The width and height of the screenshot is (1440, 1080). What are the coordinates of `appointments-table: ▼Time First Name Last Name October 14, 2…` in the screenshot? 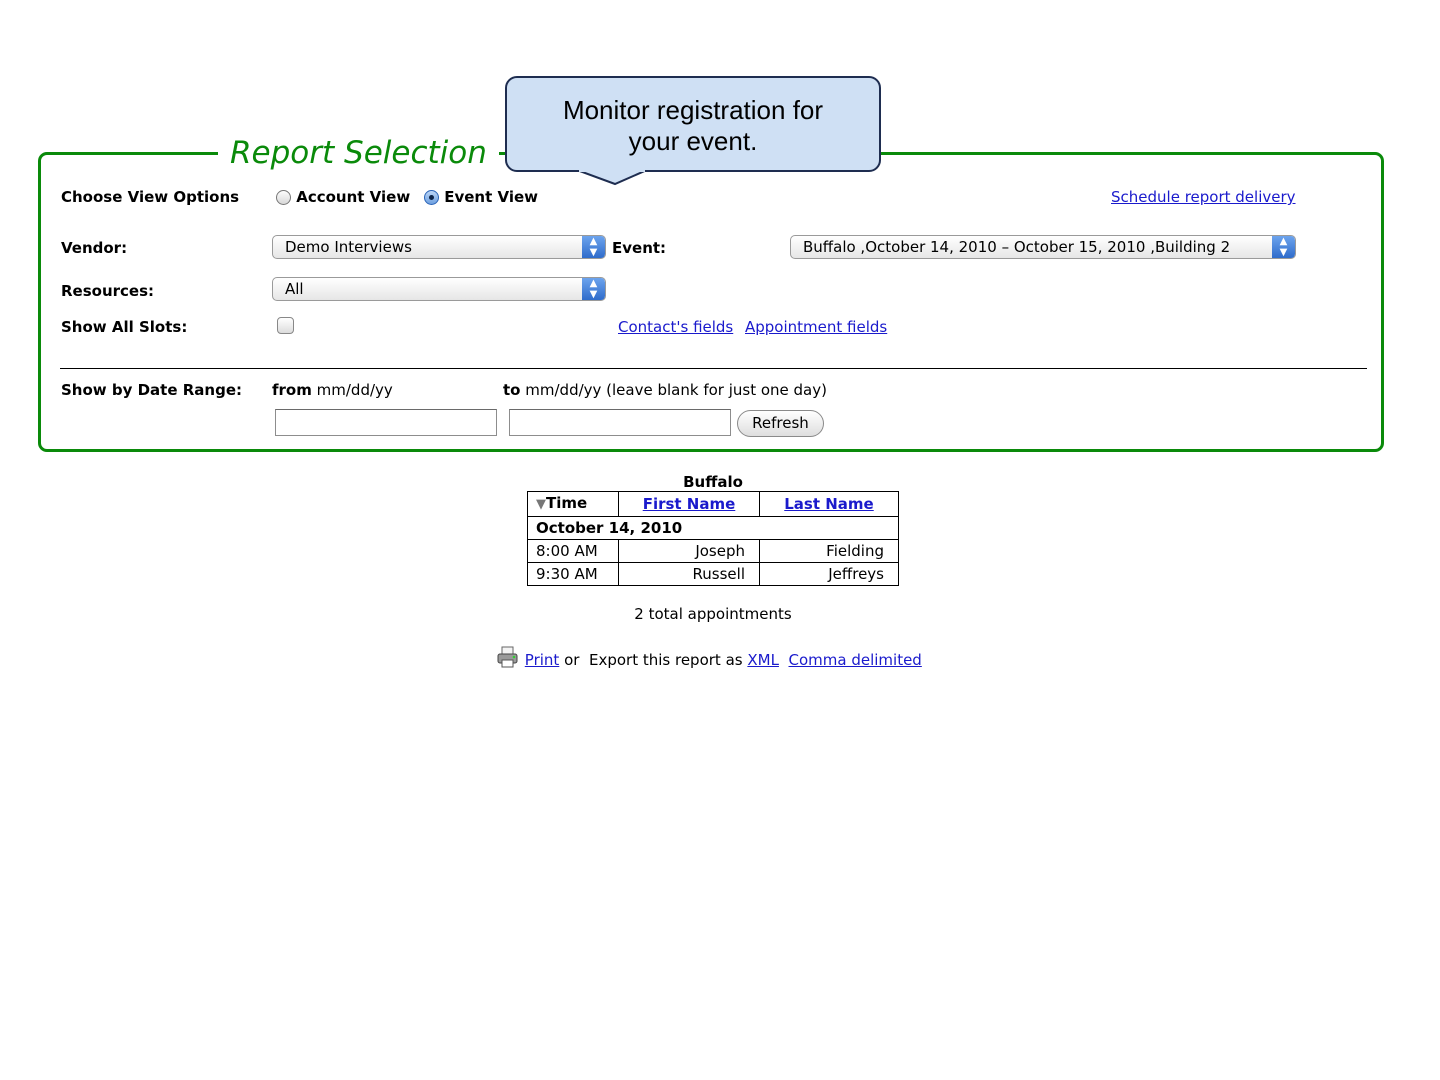 It's located at (713, 538).